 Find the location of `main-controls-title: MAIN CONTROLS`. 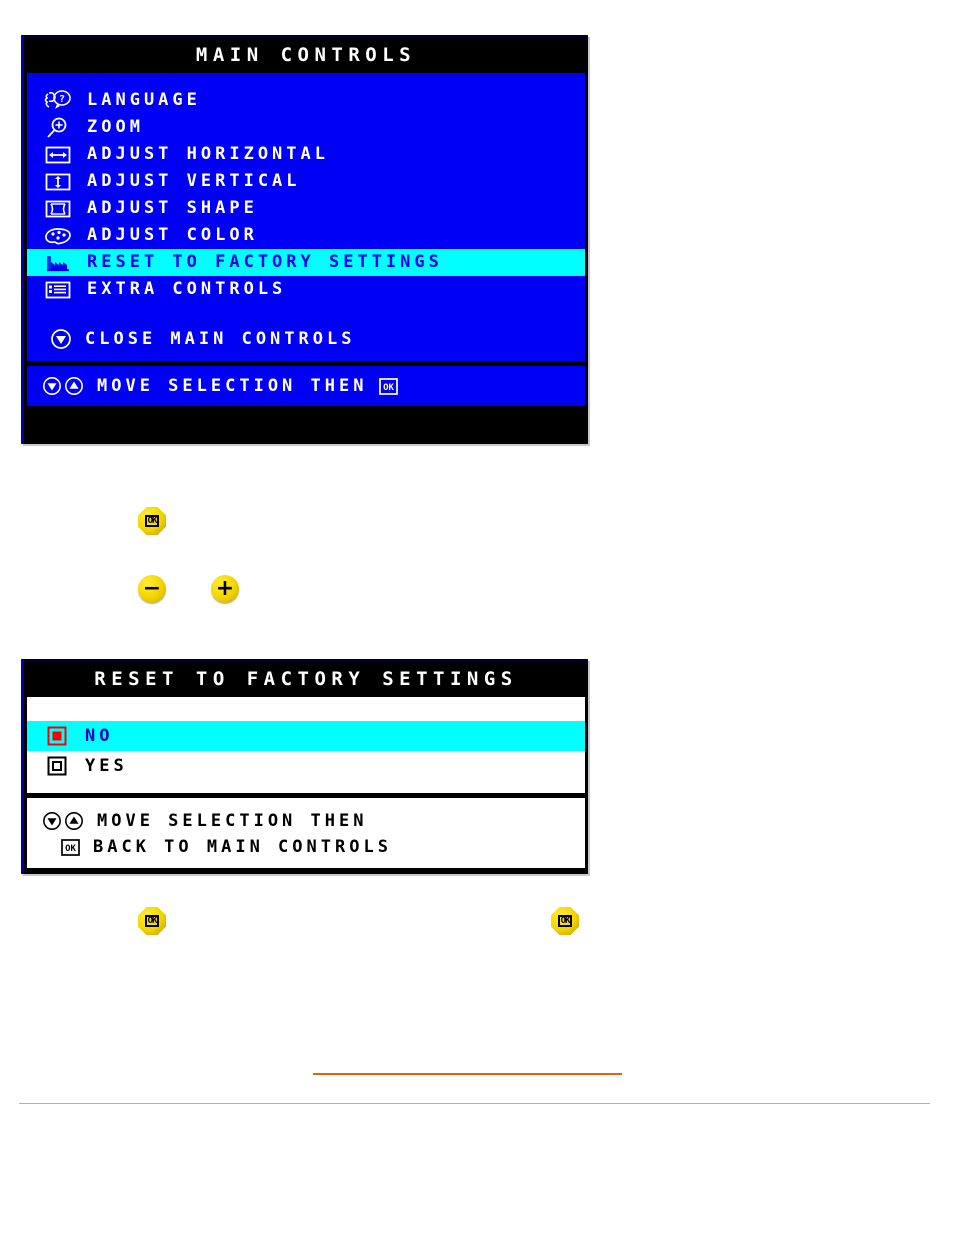

main-controls-title: MAIN CONTROLS is located at coordinates (306, 55).